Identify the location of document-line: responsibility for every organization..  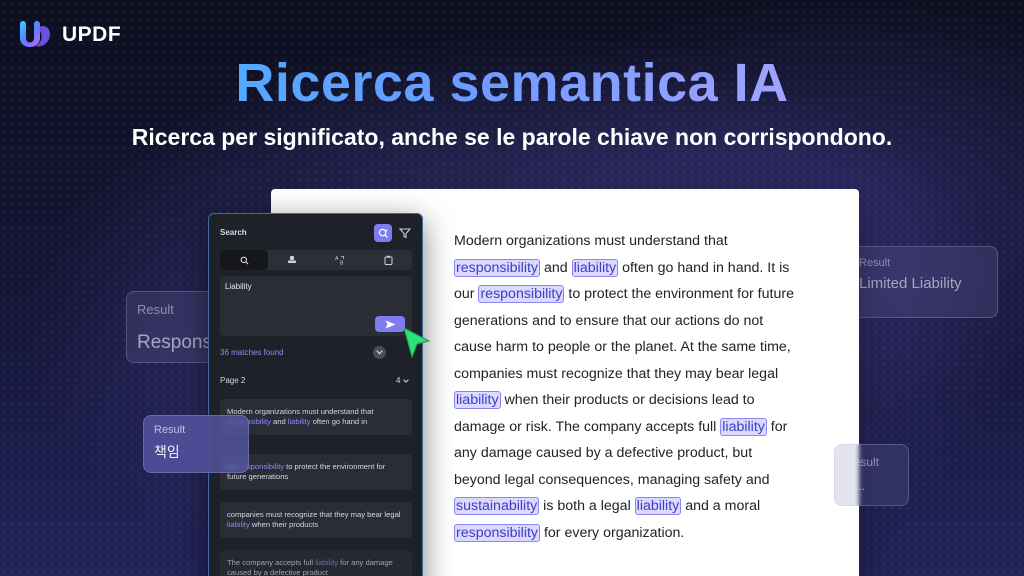
(654, 533).